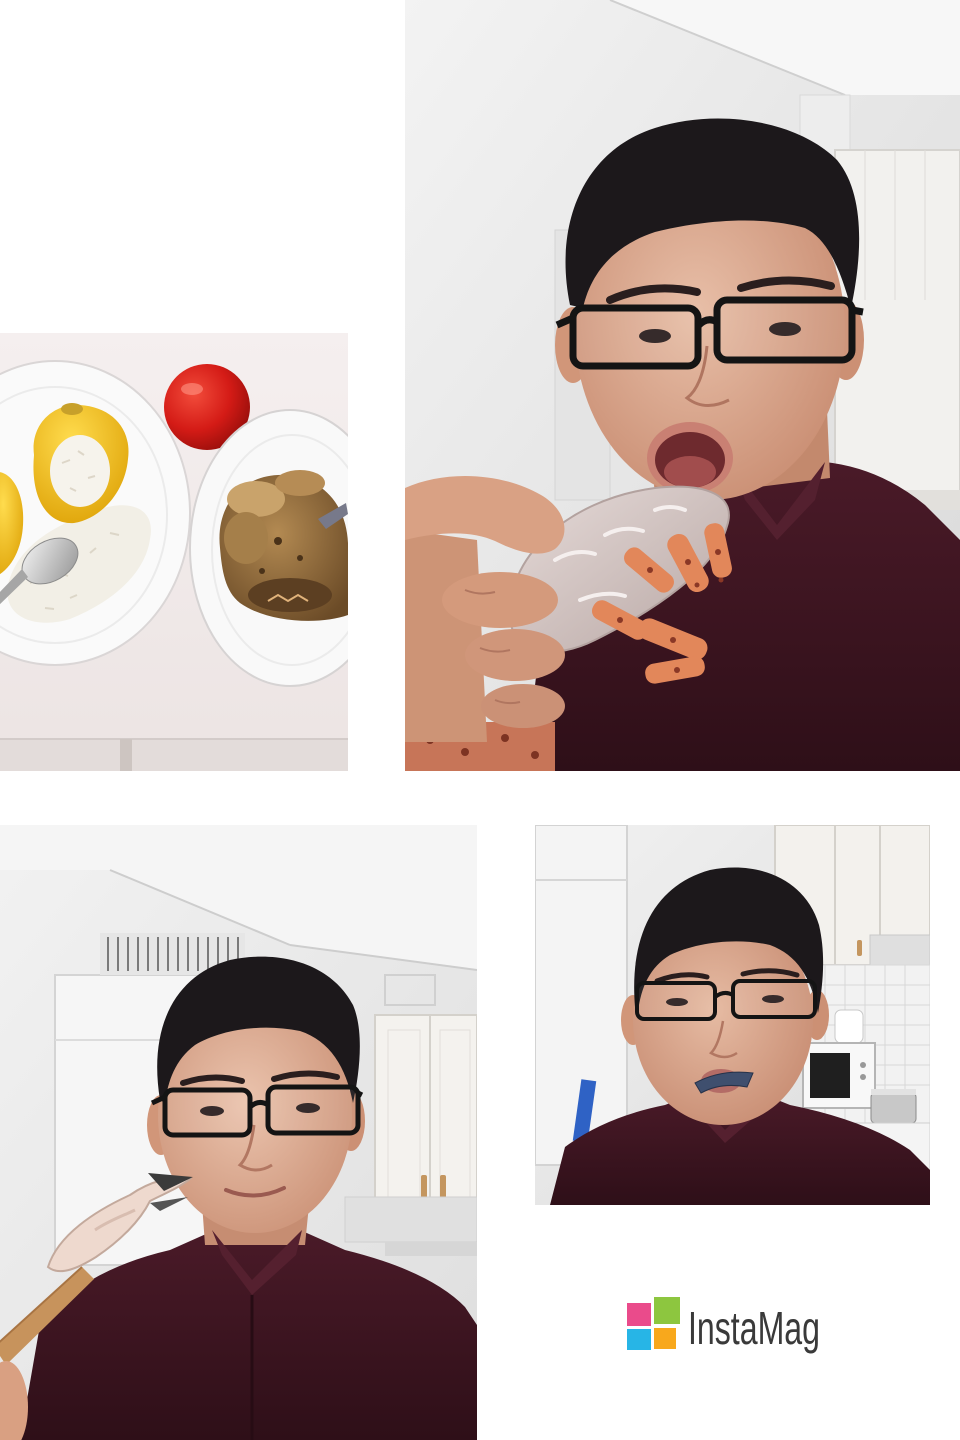 The height and width of the screenshot is (1440, 960). Describe the element at coordinates (754, 1328) in the screenshot. I see `instamag-logo-text: InstaMag` at that location.